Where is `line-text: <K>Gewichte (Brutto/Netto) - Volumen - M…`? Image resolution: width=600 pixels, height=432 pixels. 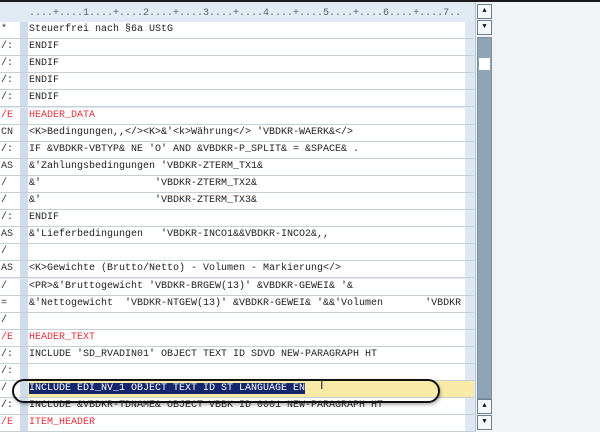 line-text: <K>Gewichte (Brutto/Netto) - Volumen - M… is located at coordinates (247, 269).